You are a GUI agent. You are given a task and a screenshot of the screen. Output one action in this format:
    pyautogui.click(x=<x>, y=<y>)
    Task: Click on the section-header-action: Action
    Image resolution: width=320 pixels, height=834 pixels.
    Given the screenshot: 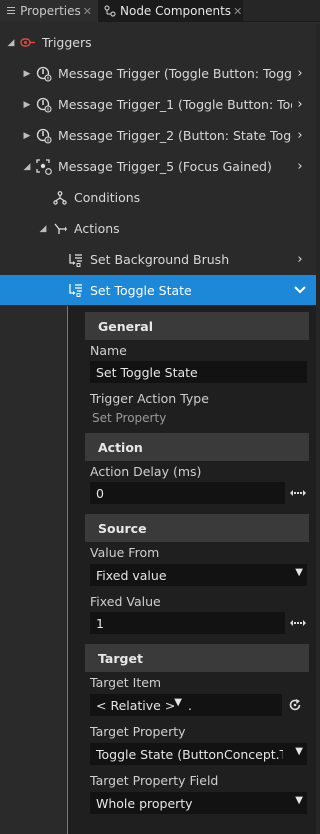 What is the action you would take?
    pyautogui.click(x=197, y=447)
    